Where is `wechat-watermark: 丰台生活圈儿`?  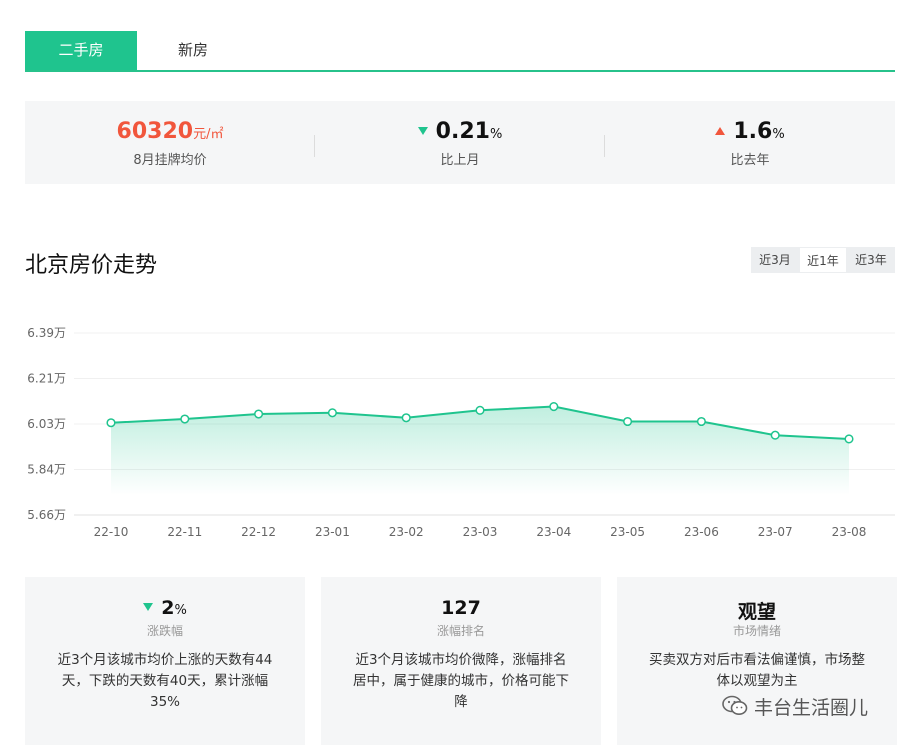 wechat-watermark: 丰台生活圈儿 is located at coordinates (795, 706).